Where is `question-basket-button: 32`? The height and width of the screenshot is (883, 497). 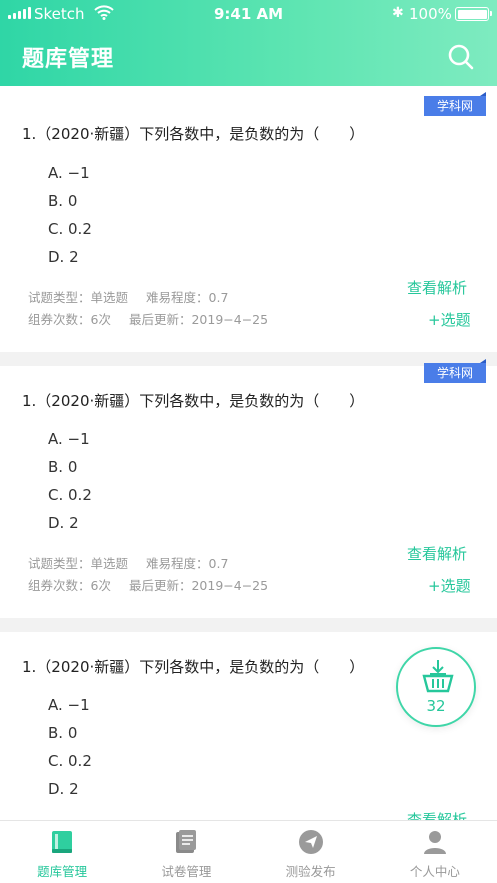
question-basket-button: 32 is located at coordinates (436, 687).